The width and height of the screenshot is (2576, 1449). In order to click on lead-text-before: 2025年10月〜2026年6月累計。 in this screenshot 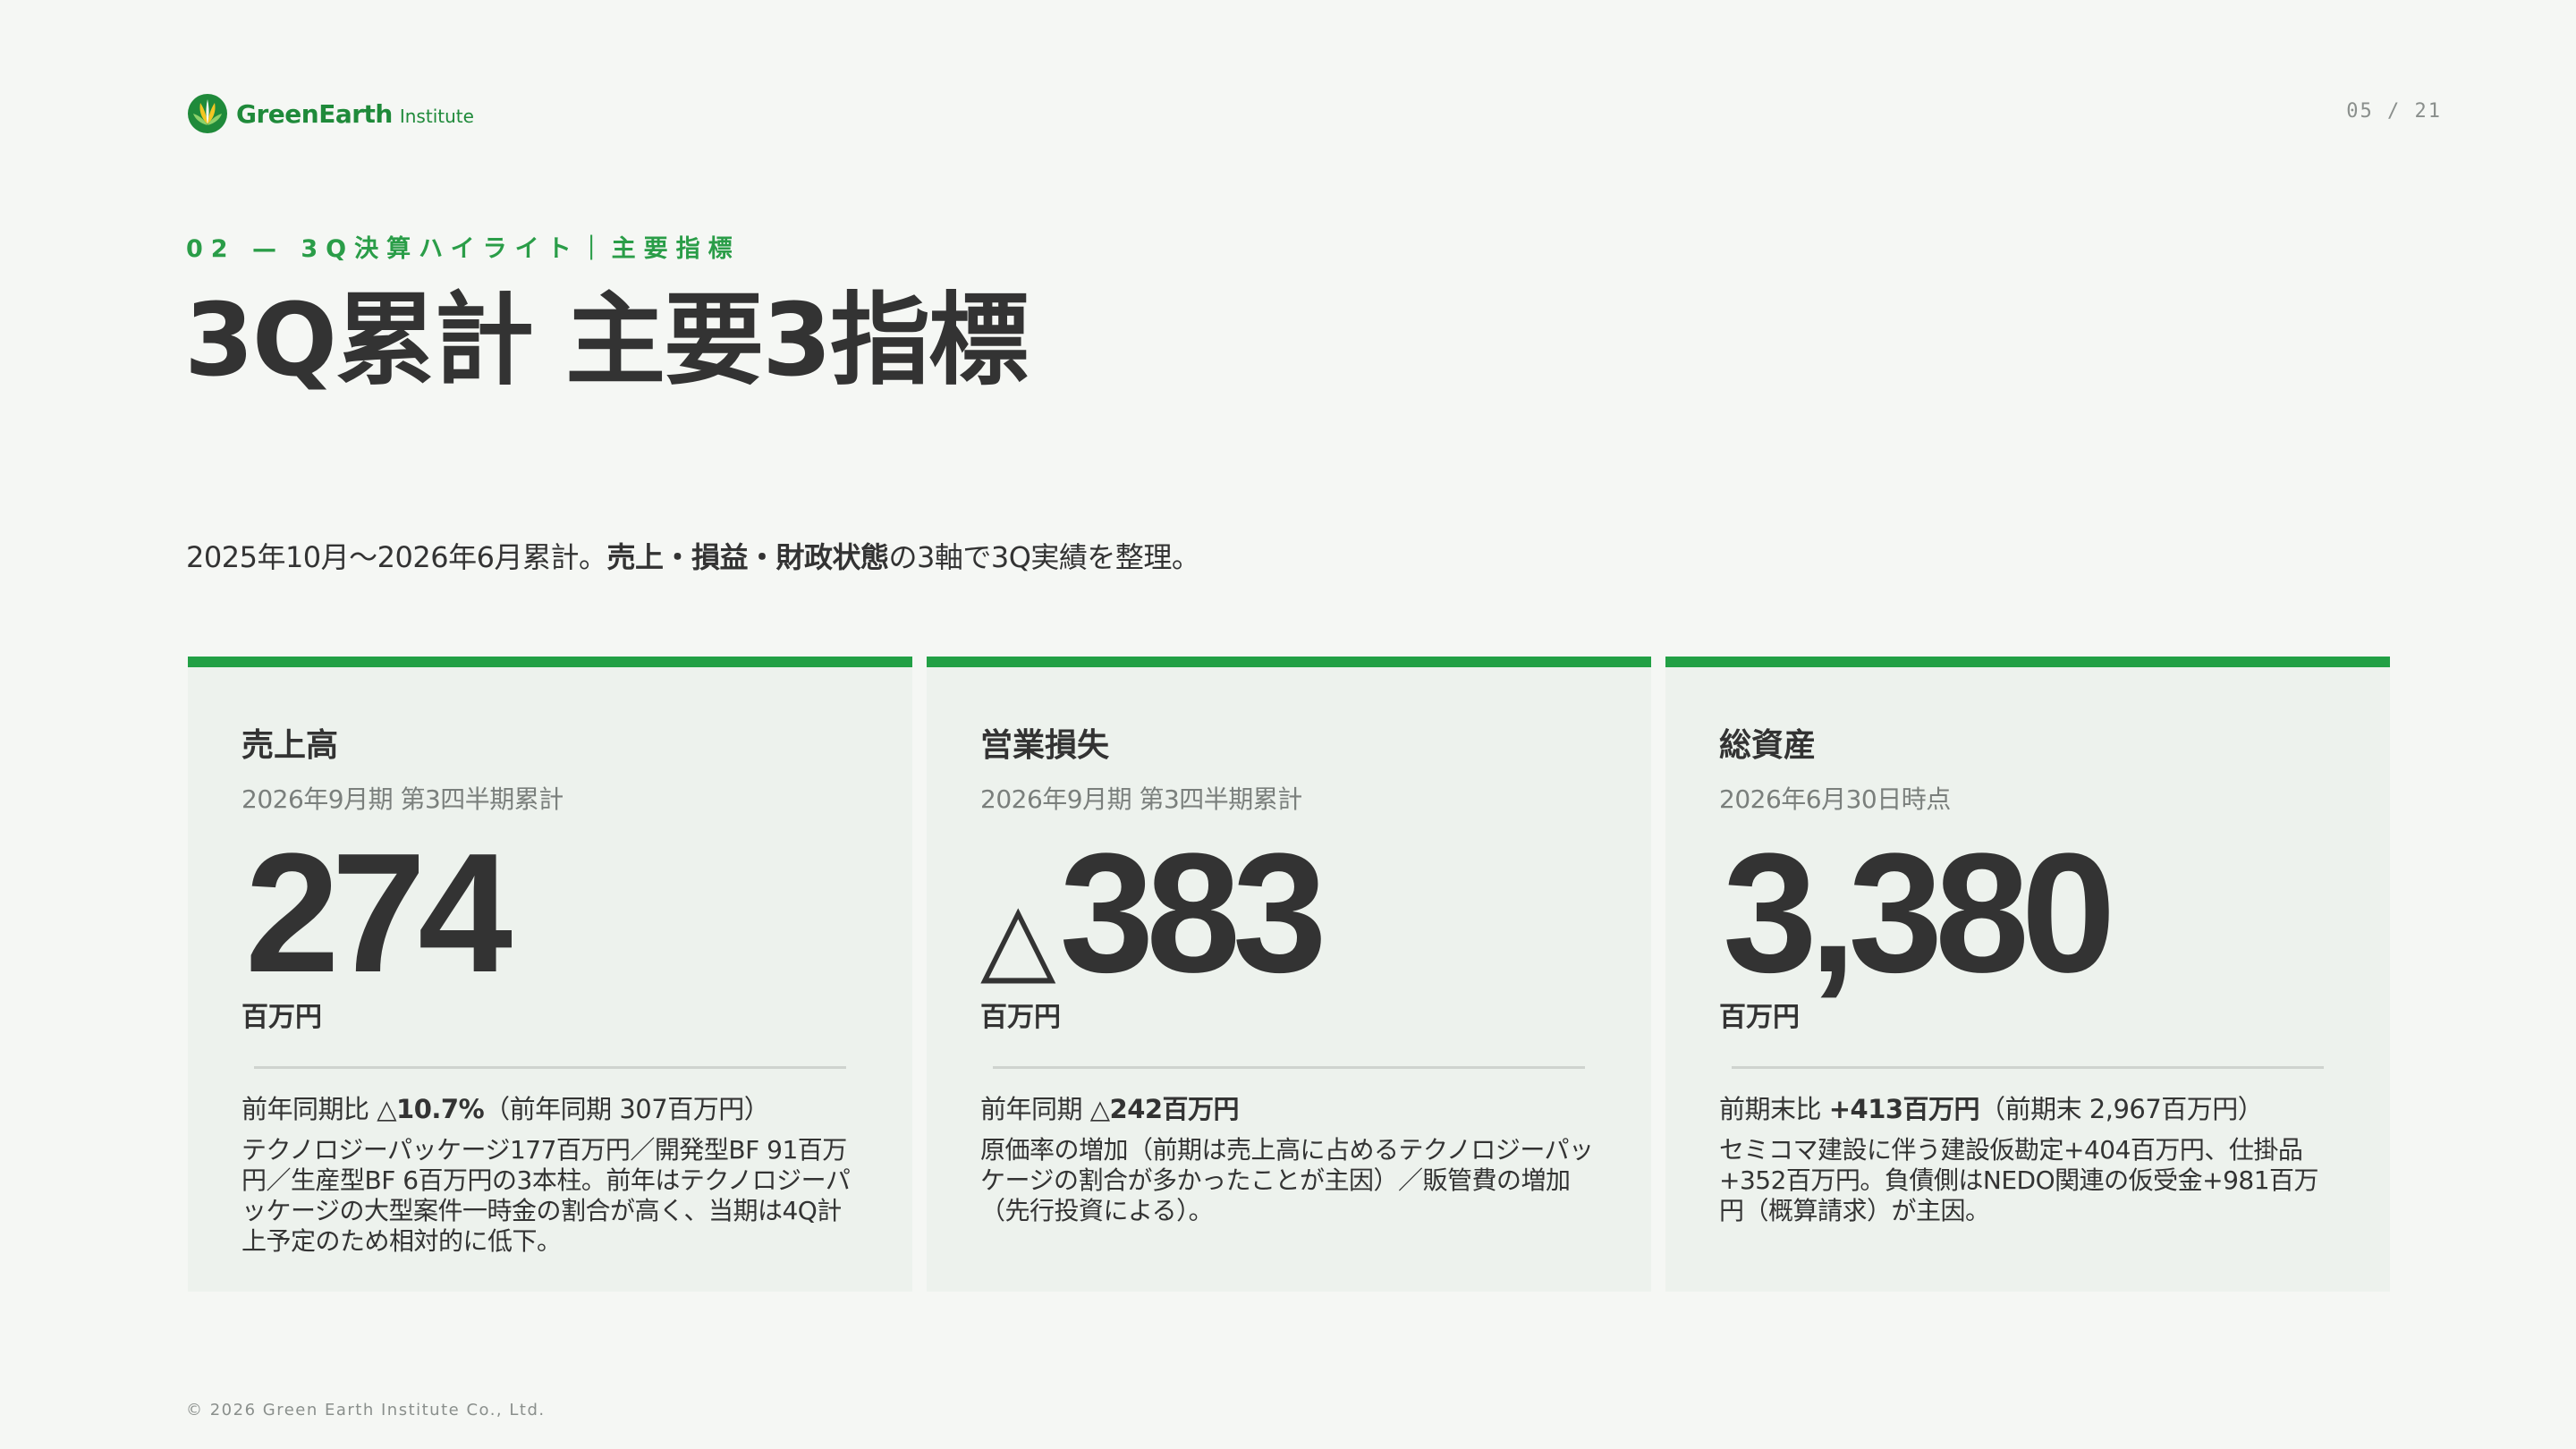, I will do `click(396, 557)`.